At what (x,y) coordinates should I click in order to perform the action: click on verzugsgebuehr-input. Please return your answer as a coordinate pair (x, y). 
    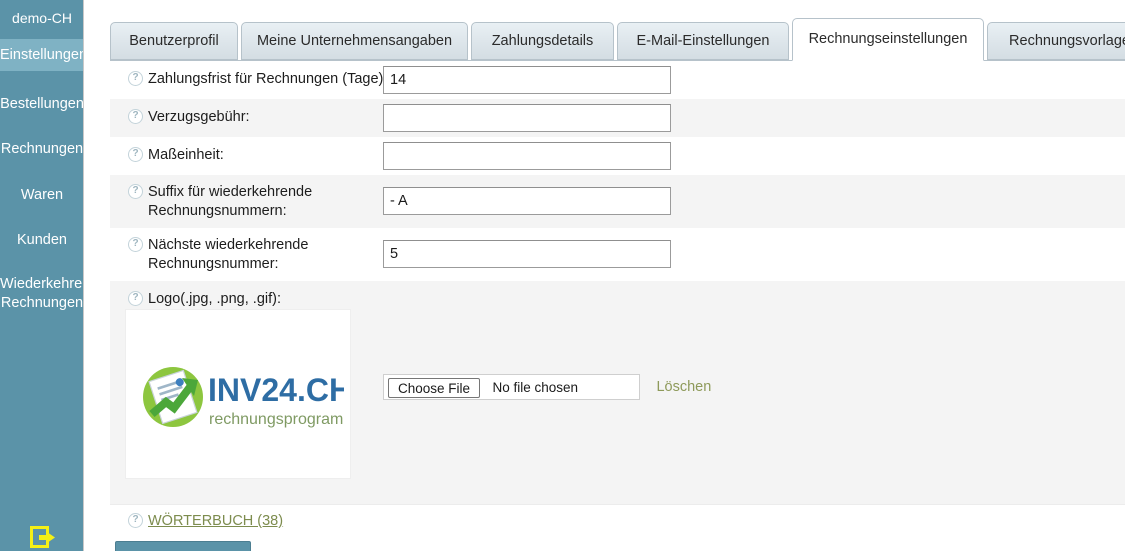
    Looking at the image, I should click on (527, 118).